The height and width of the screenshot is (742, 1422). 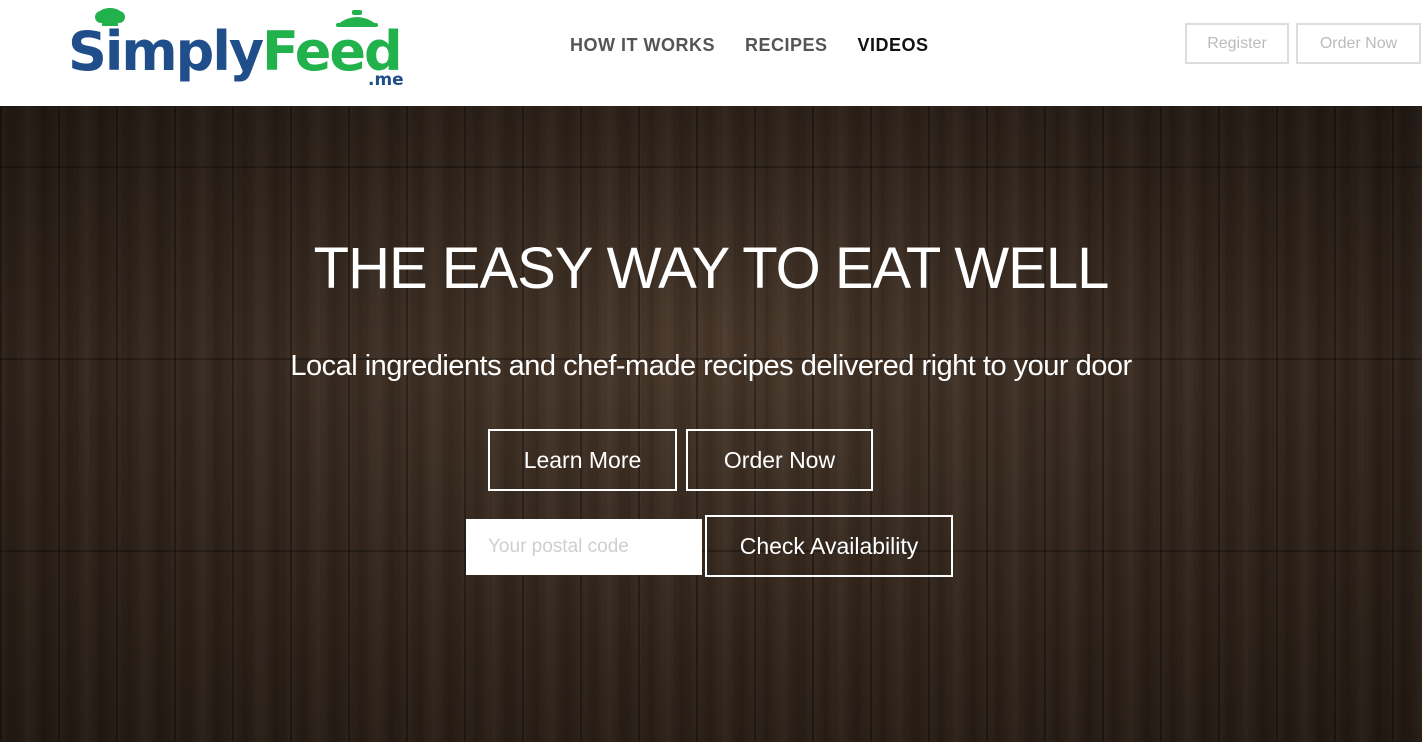 I want to click on hero-order-now-button: Order Now, so click(x=779, y=460).